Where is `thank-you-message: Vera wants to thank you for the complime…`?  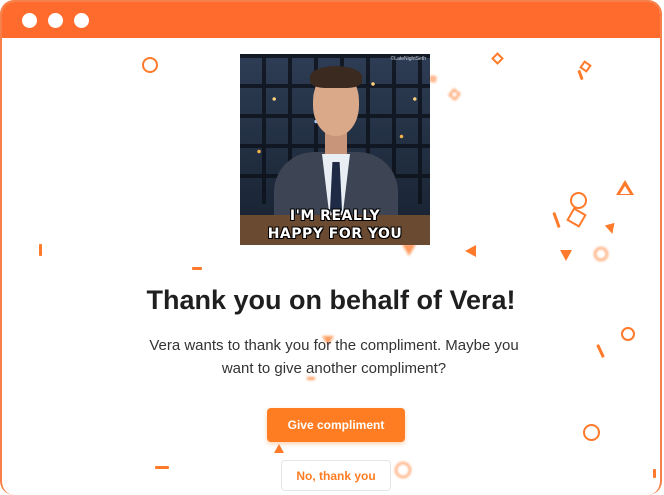 thank-you-message: Vera wants to thank you for the complime… is located at coordinates (334, 357).